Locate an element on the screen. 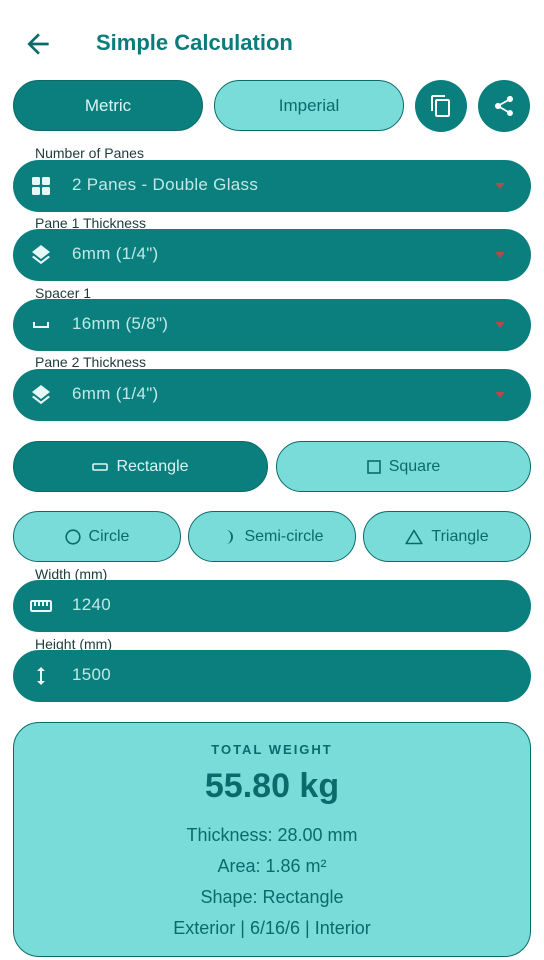 The width and height of the screenshot is (544, 960). shape-triangle-button: Triangle is located at coordinates (447, 536).